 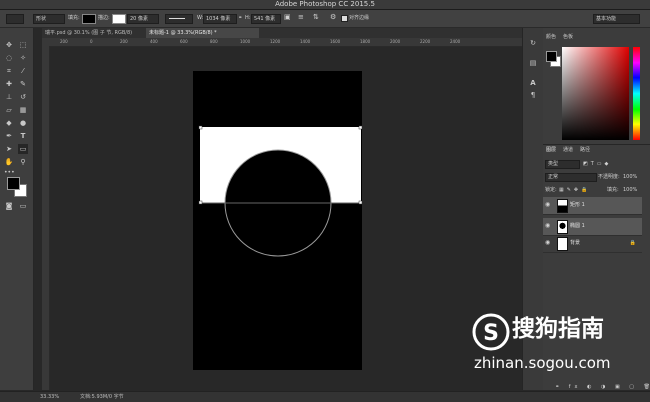 I want to click on history-panel-icon: ↻, so click(x=533, y=43).